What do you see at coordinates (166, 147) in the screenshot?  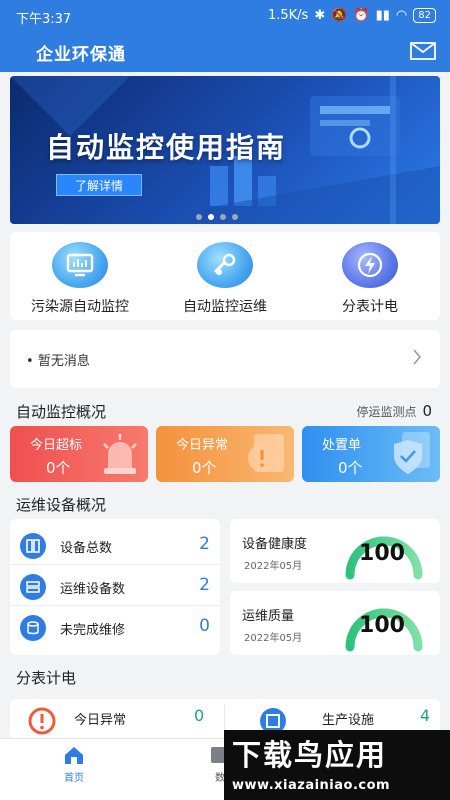 I see `banner-title: 自动监控使用指南` at bounding box center [166, 147].